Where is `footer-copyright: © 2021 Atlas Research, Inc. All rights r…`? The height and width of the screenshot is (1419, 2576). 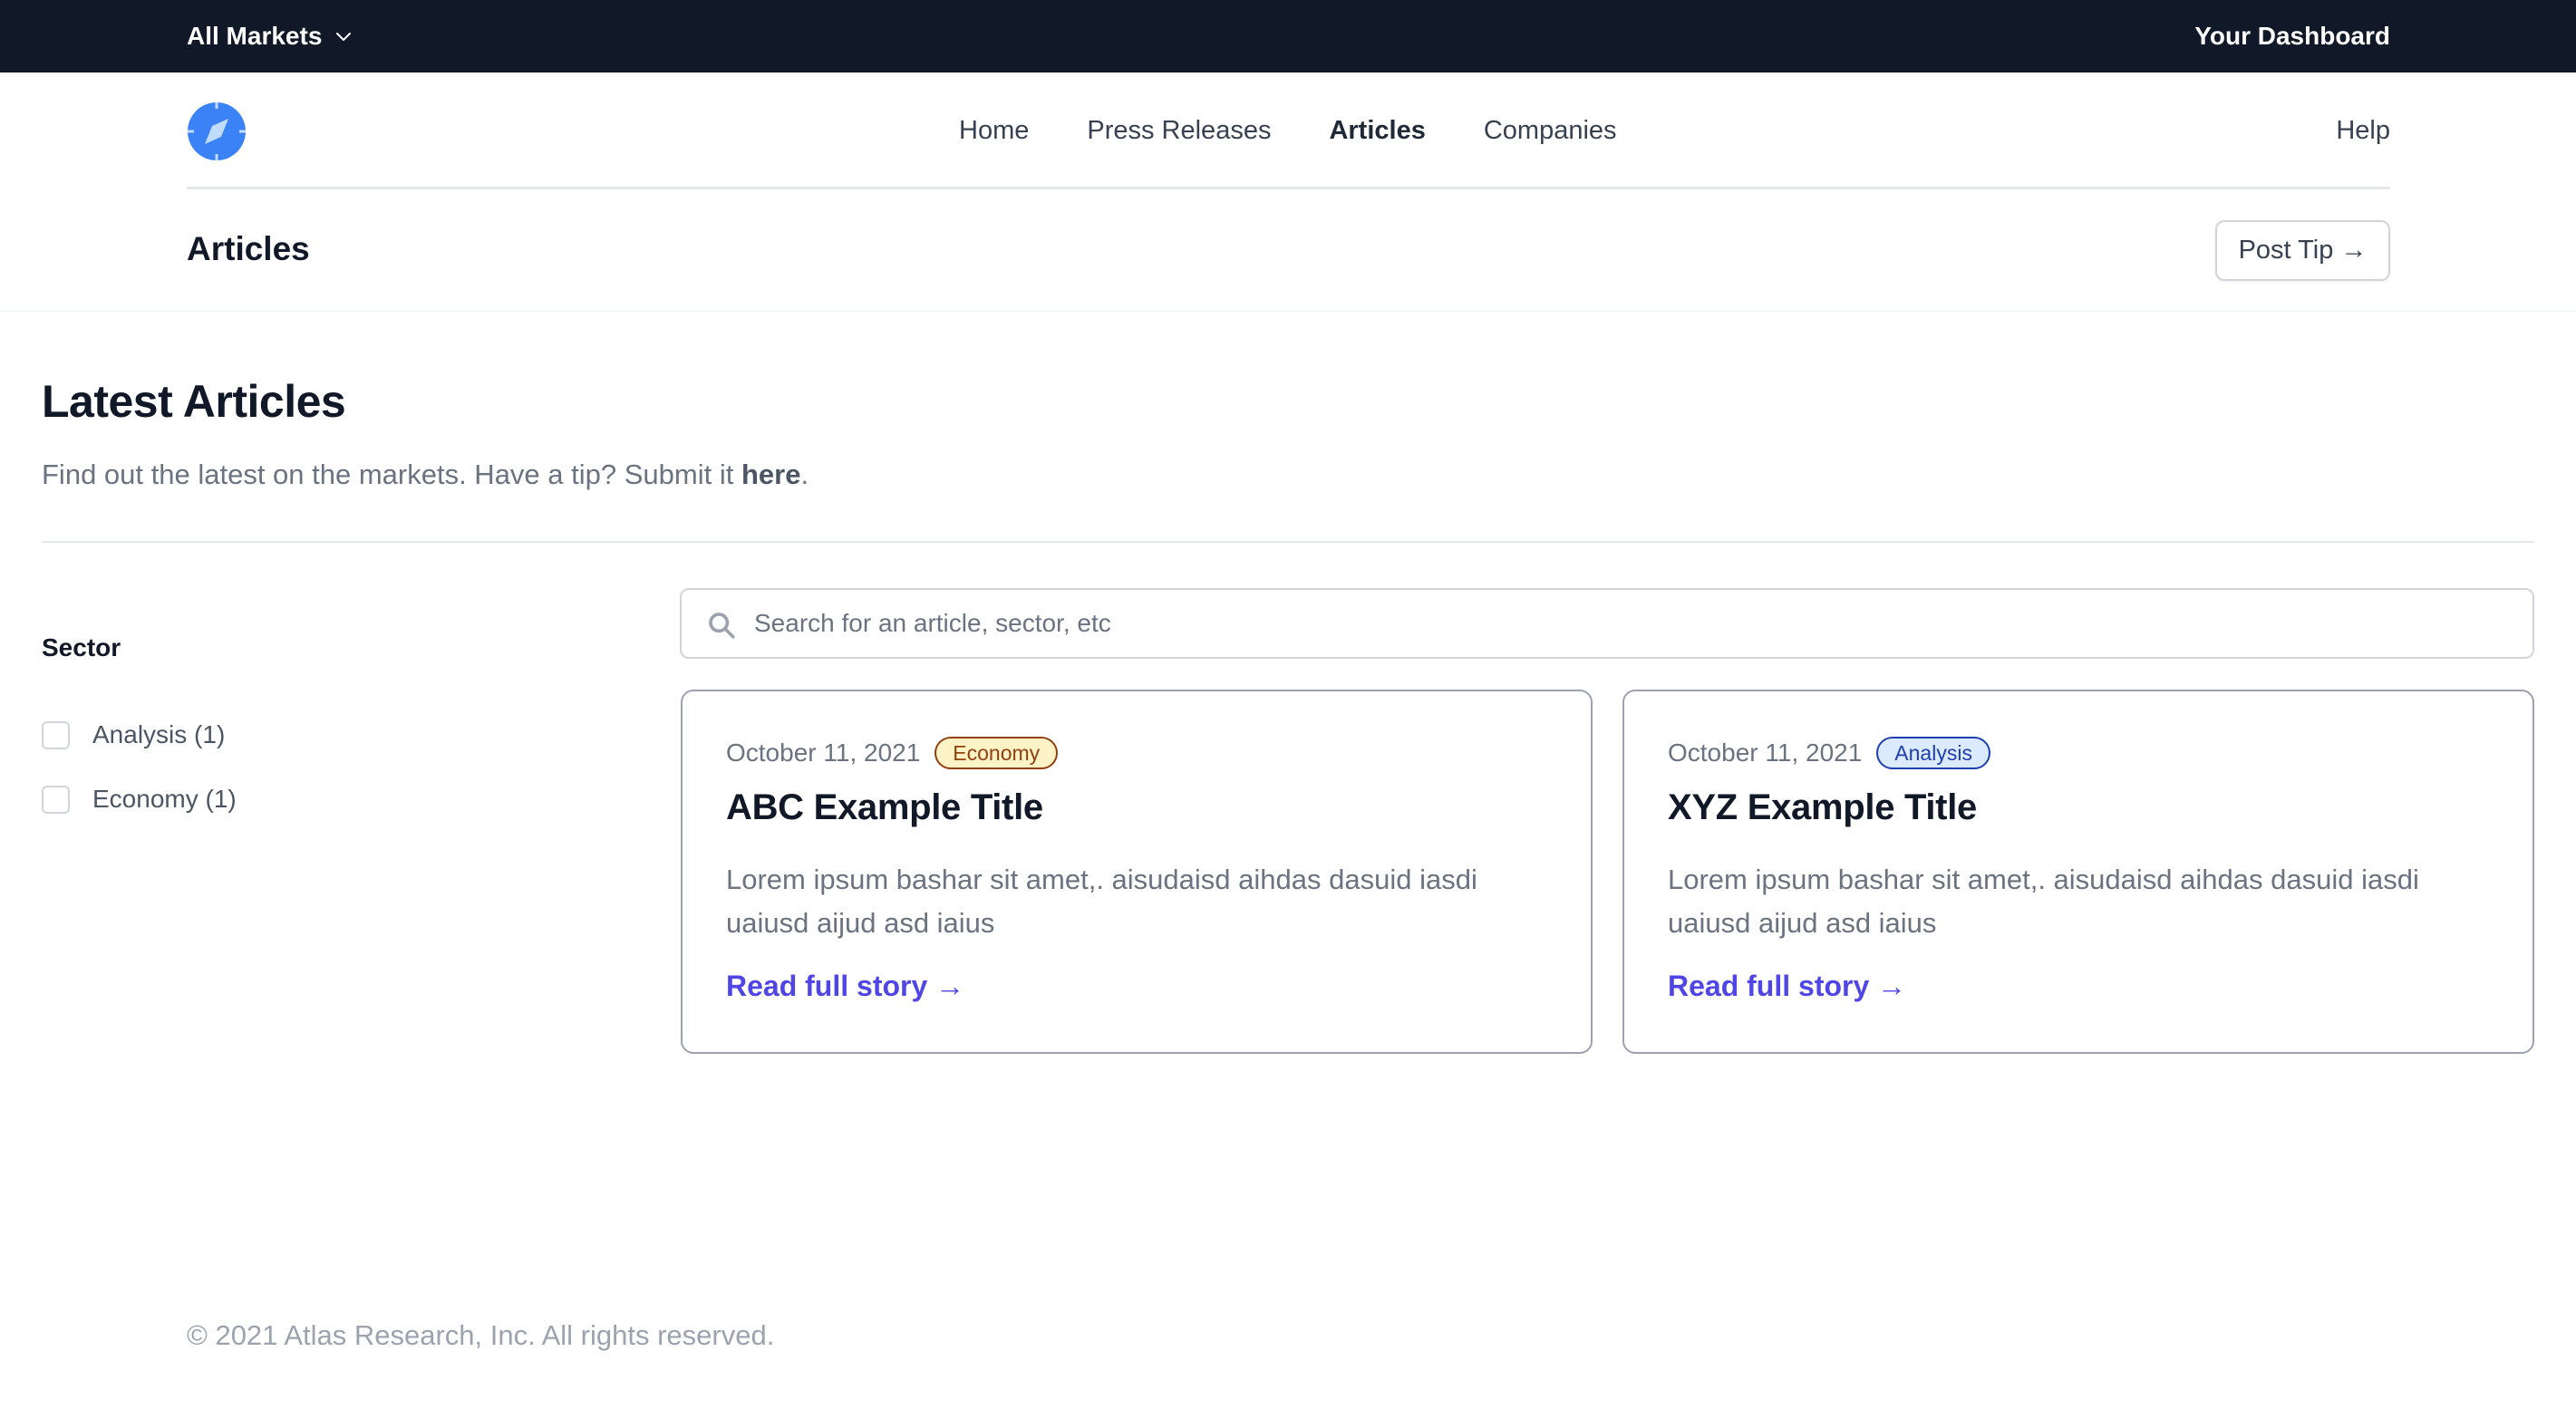 footer-copyright: © 2021 Atlas Research, Inc. All rights r… is located at coordinates (481, 1335).